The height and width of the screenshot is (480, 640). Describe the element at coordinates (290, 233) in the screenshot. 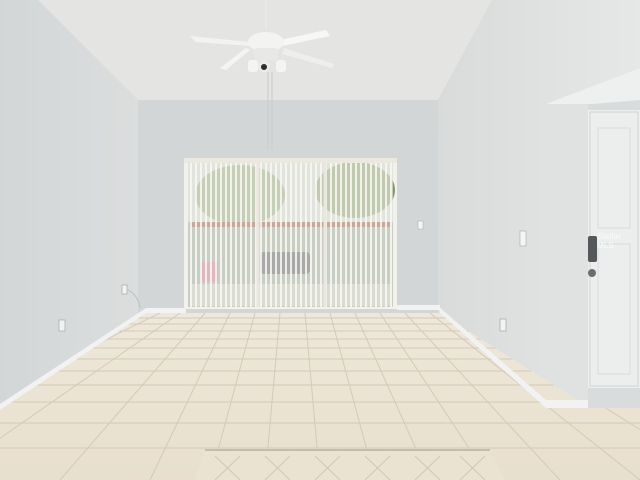

I see `sliding-glass-door` at that location.